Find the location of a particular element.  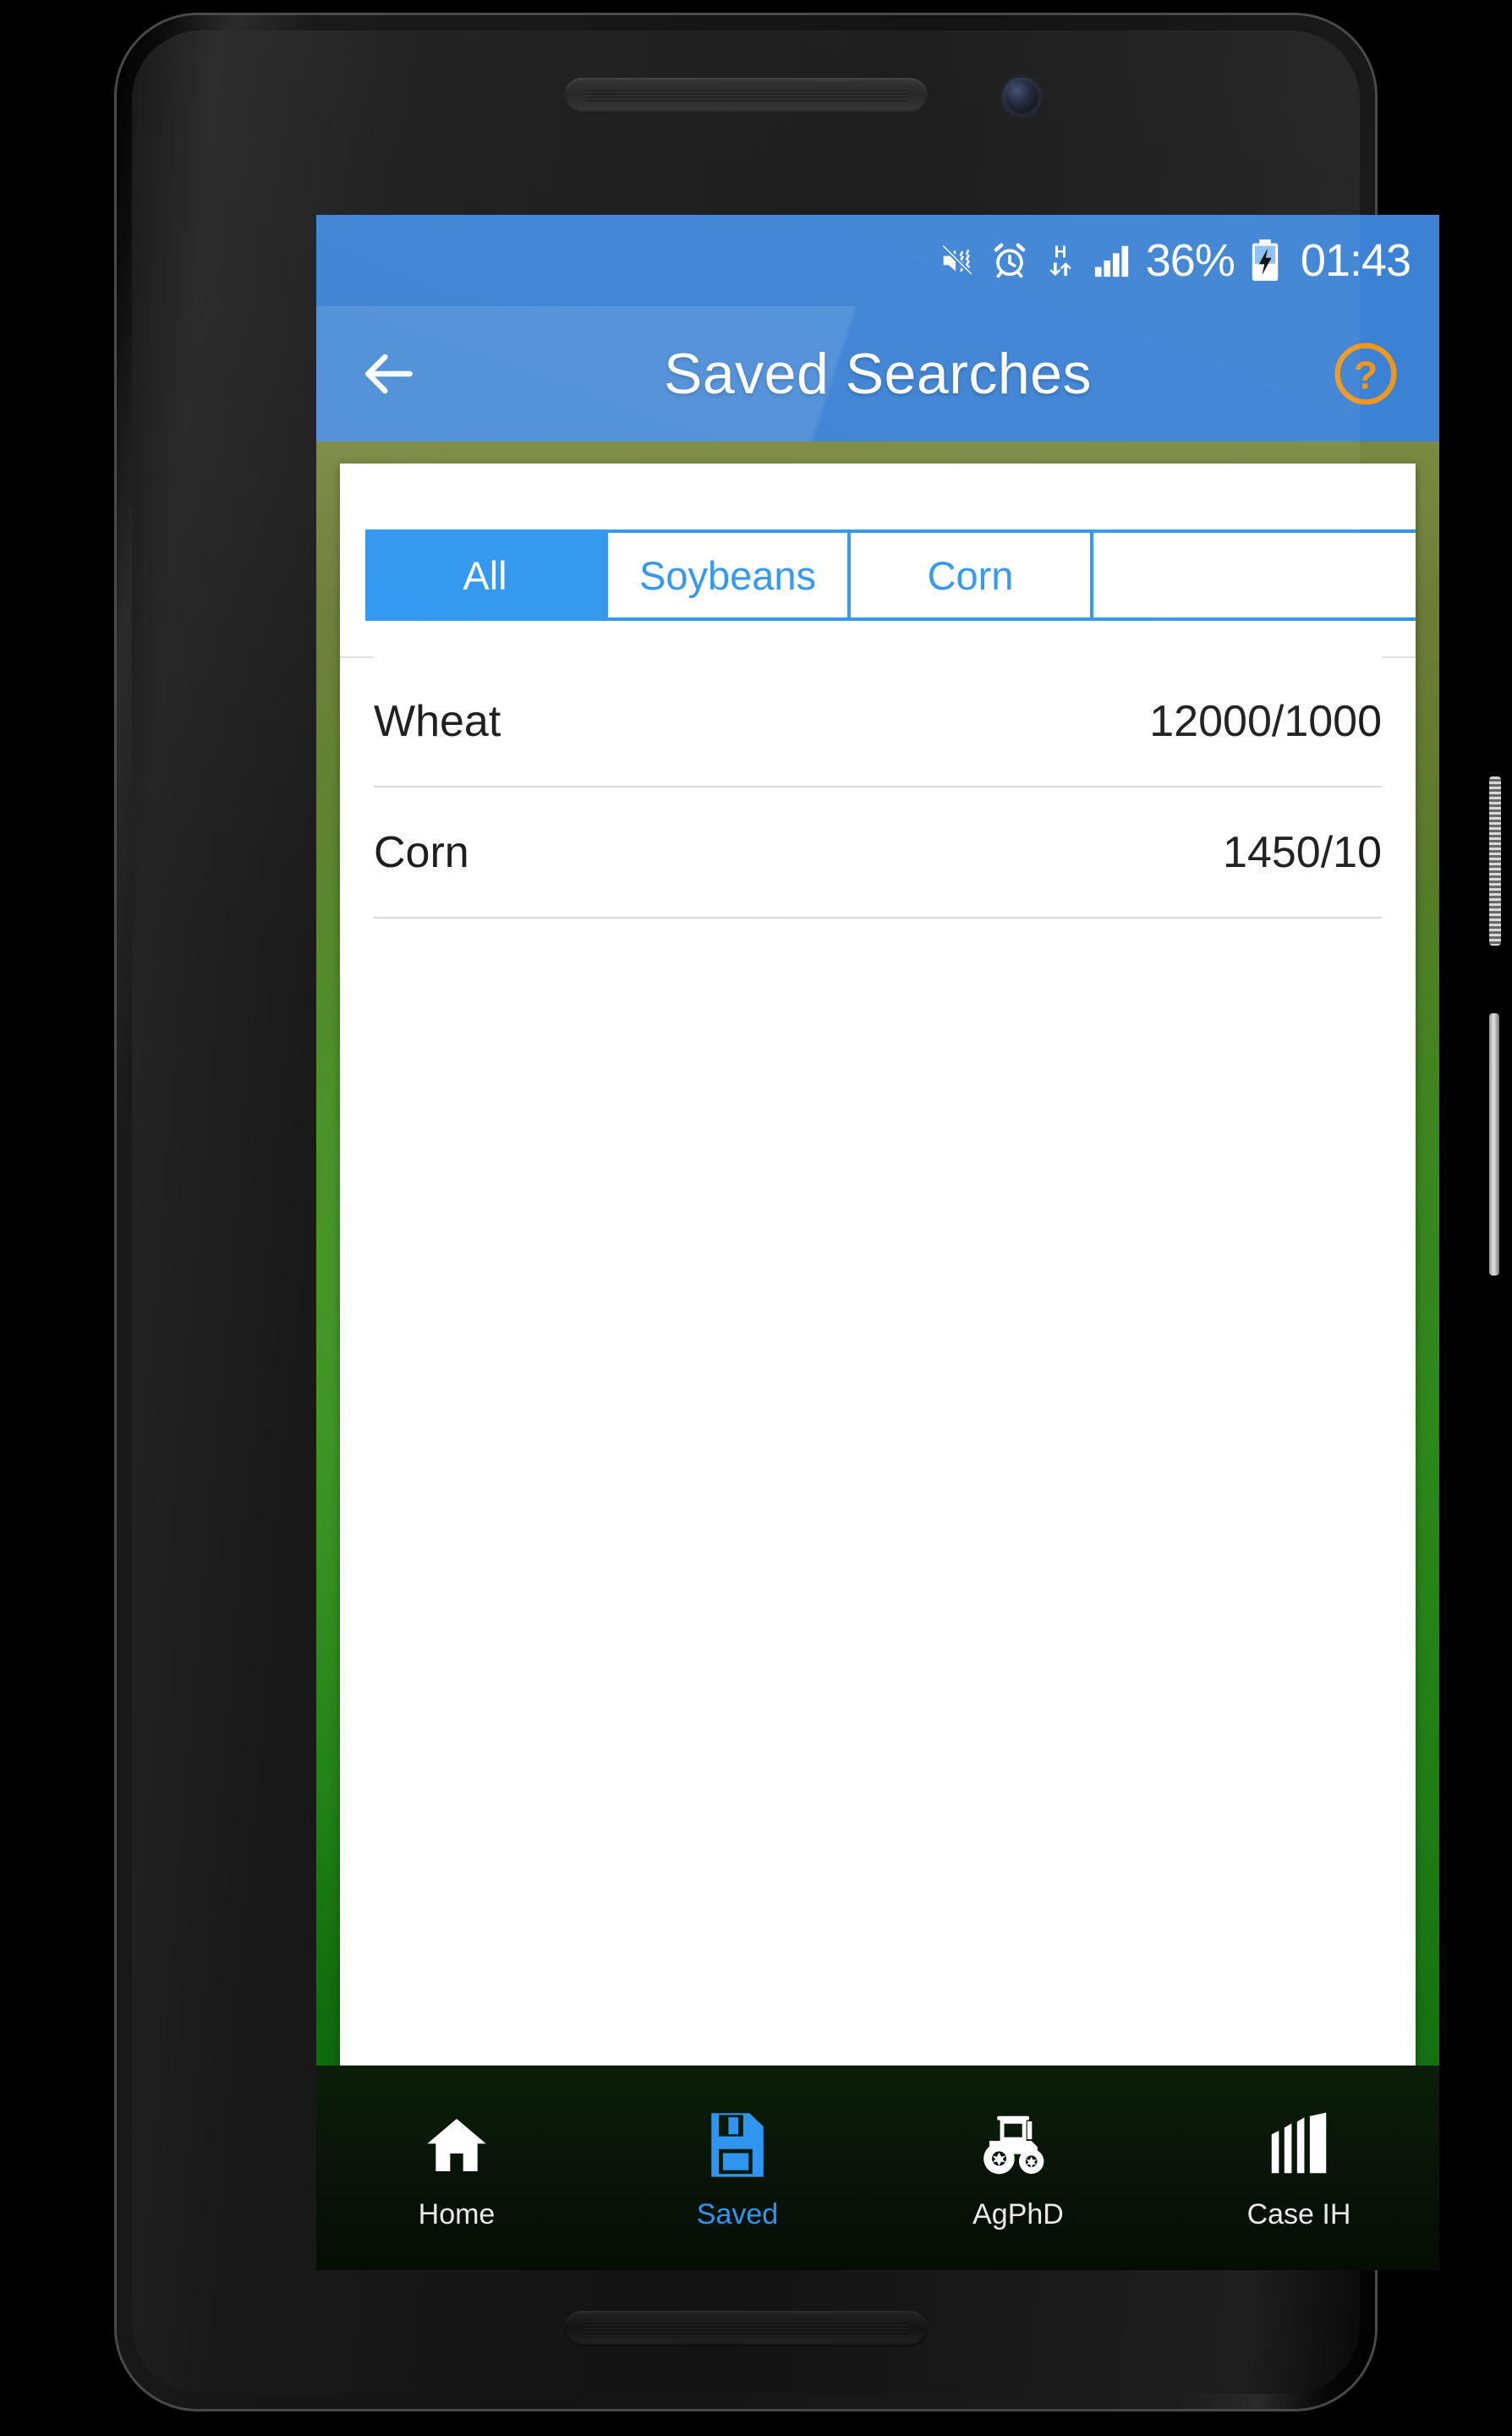

app-bar: Saved Searches ? is located at coordinates (877, 374).